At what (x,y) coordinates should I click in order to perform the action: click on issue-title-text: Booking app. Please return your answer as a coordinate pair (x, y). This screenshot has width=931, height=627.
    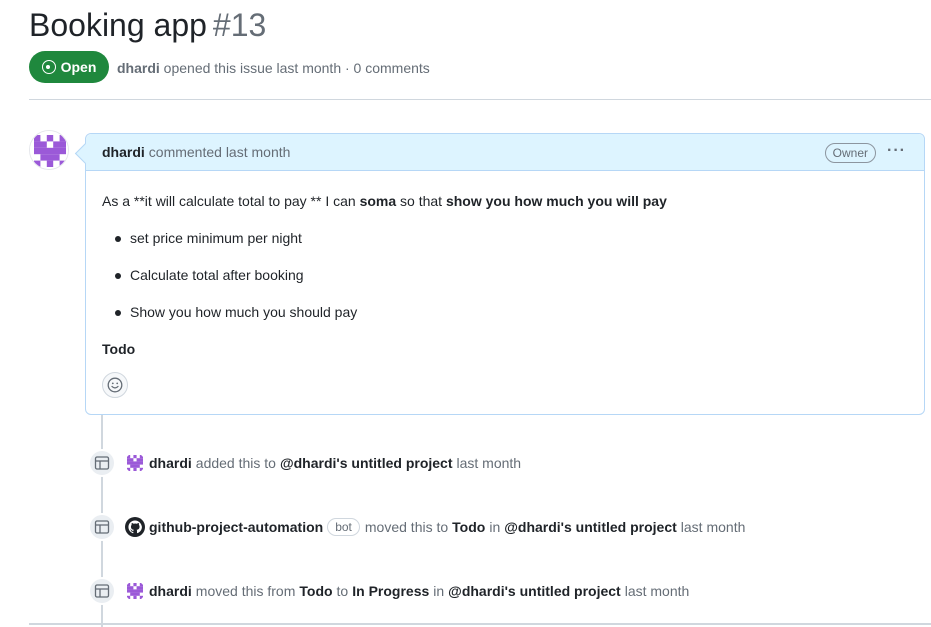
    Looking at the image, I should click on (118, 25).